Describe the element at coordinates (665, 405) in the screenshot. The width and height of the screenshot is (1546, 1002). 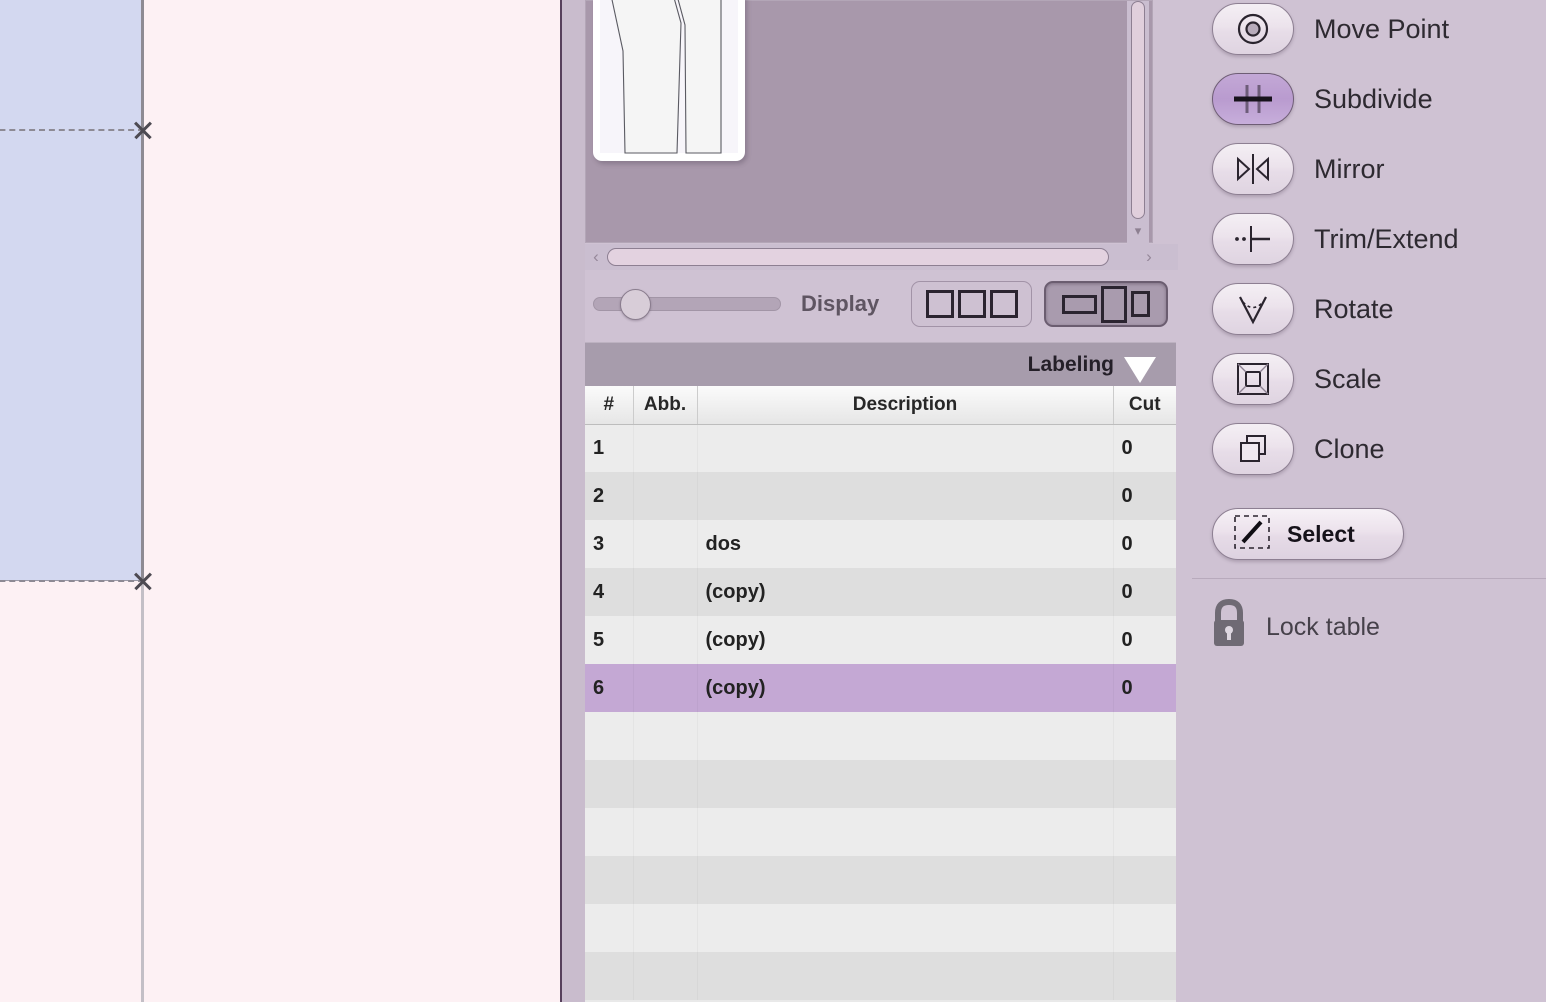
I see `column-header-abbreviation: Abb.` at that location.